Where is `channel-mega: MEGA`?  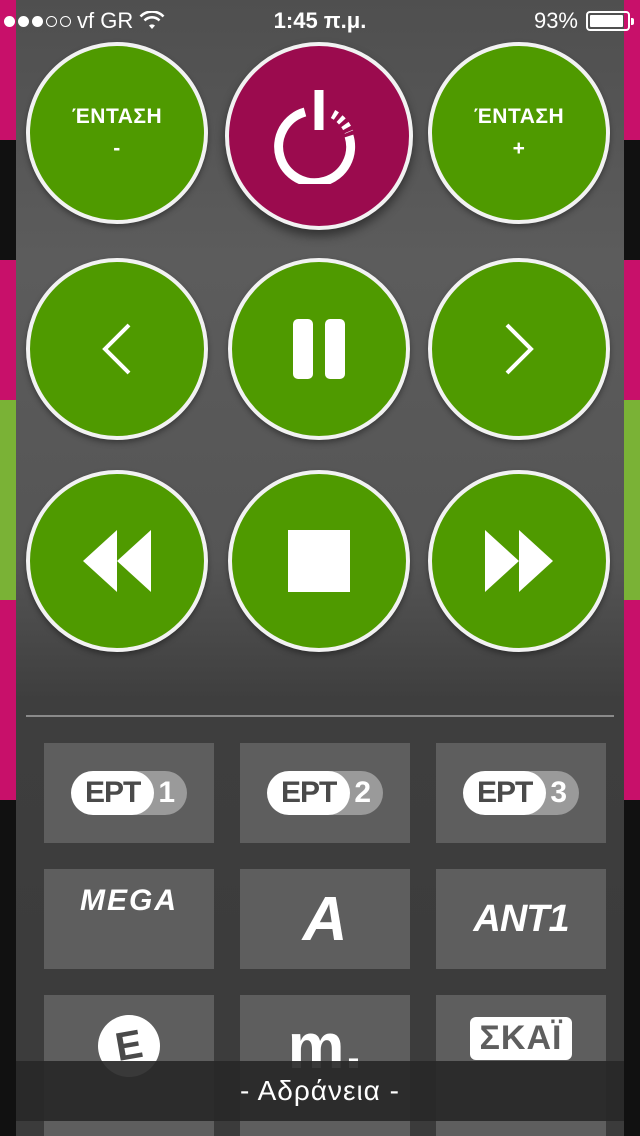 channel-mega: MEGA is located at coordinates (129, 919).